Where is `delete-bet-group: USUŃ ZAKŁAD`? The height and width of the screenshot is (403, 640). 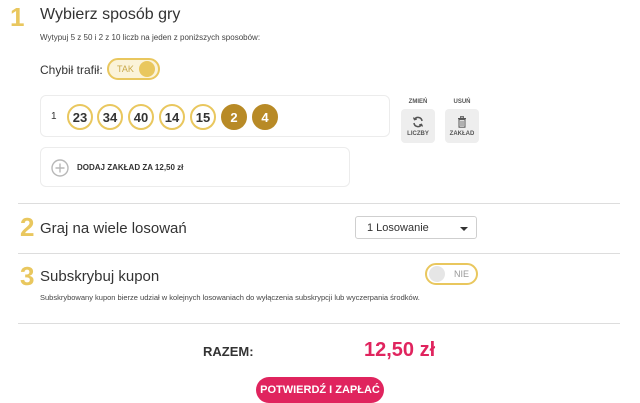 delete-bet-group: USUŃ ZAKŁAD is located at coordinates (462, 123).